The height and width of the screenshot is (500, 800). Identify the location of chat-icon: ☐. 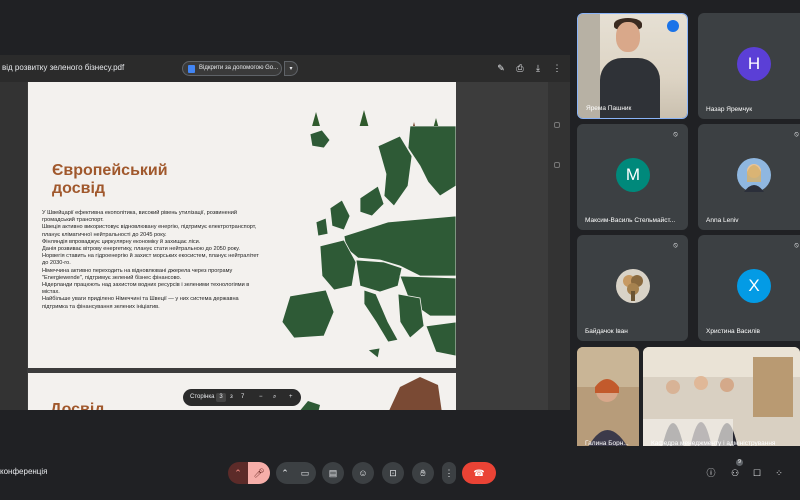
(757, 473).